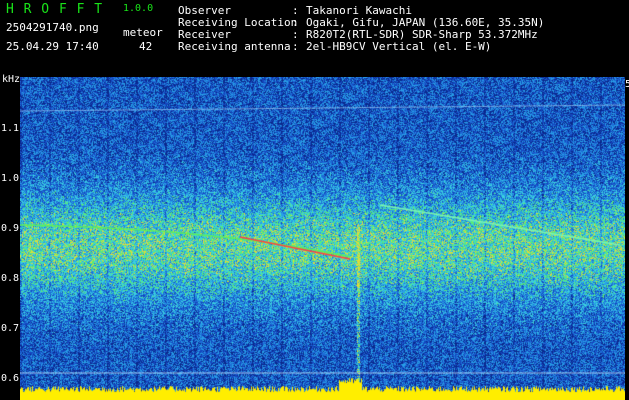 The height and width of the screenshot is (400, 629). Describe the element at coordinates (422, 34) in the screenshot. I see `info-value: R820T2(RTL-SDR) SDR-Sharp 53.372MHz` at that location.